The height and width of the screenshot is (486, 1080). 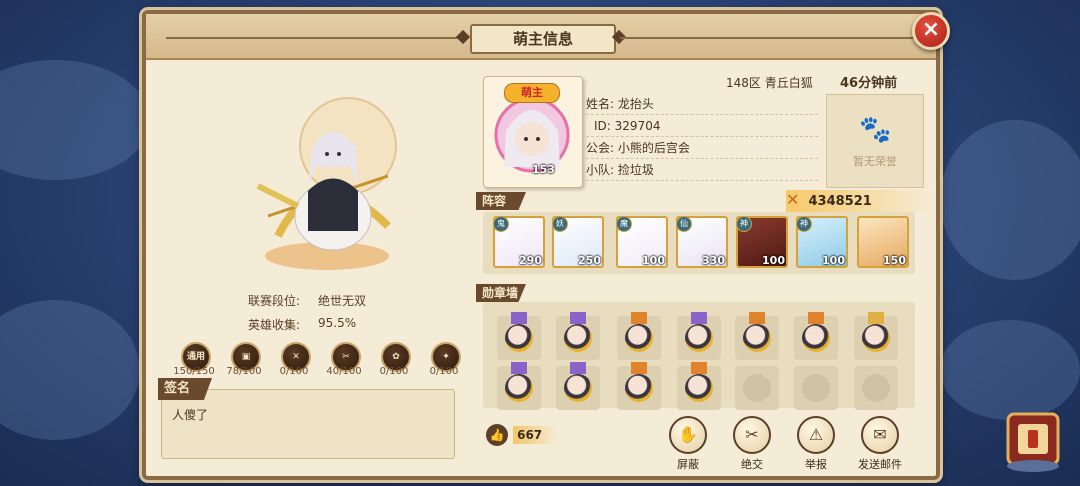 I want to click on send-mail-button: ✉ 发送邮件, so click(x=880, y=444).